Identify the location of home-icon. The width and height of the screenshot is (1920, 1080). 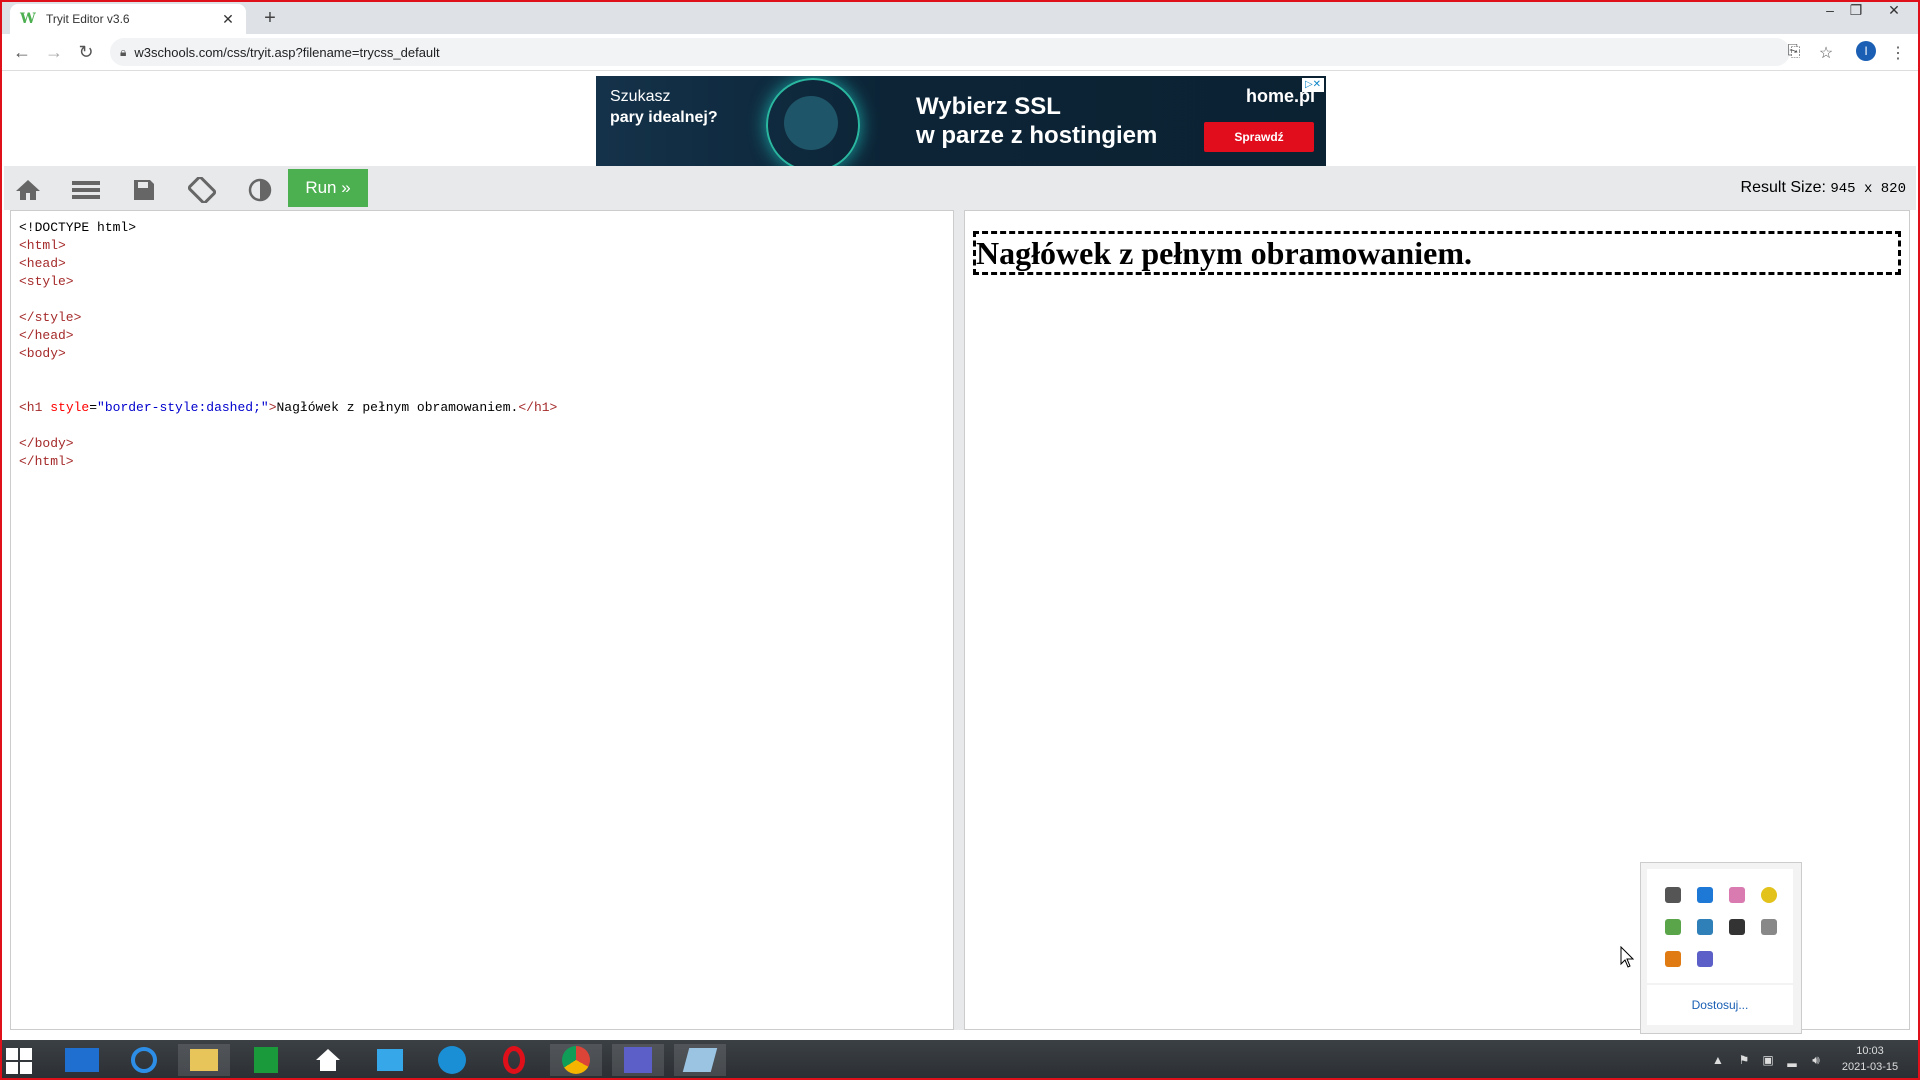
(28, 190).